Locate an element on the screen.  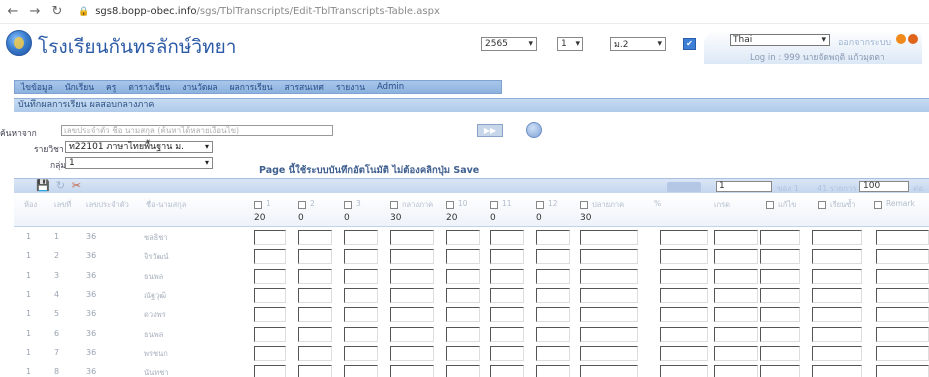
back-arrow-icon: ← is located at coordinates (13, 12).